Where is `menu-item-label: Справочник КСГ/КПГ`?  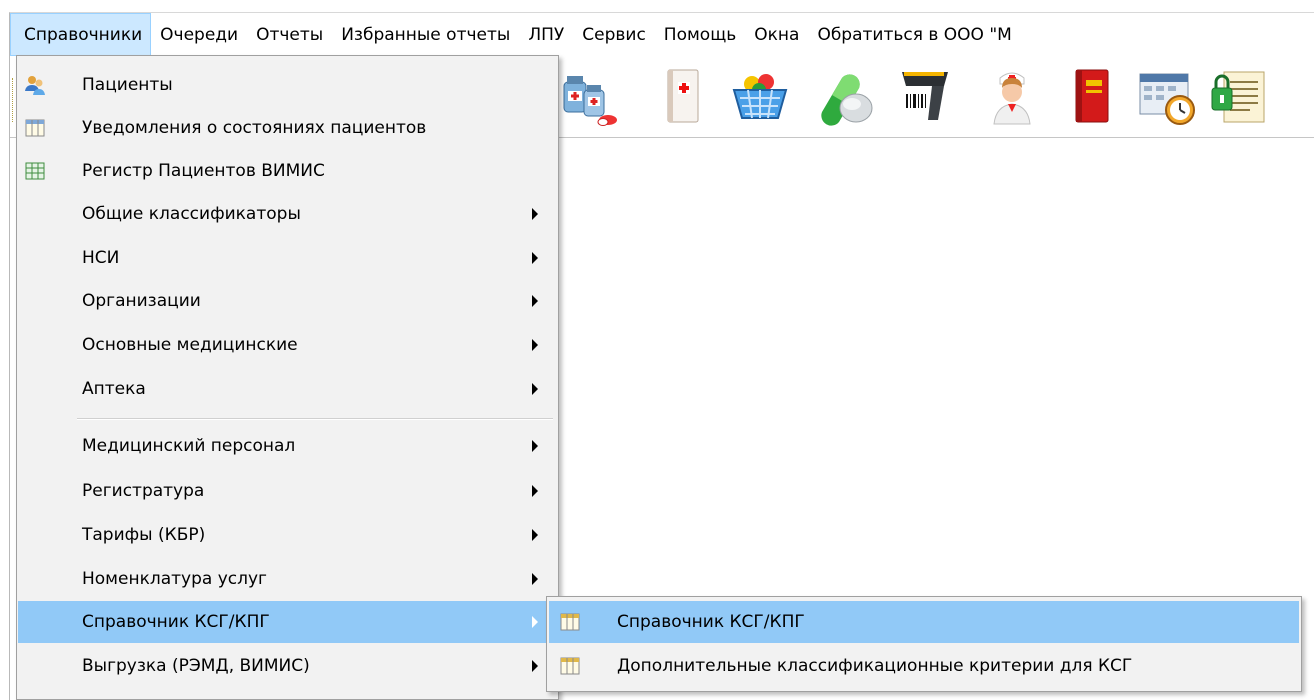
menu-item-label: Справочник КСГ/КПГ is located at coordinates (176, 622).